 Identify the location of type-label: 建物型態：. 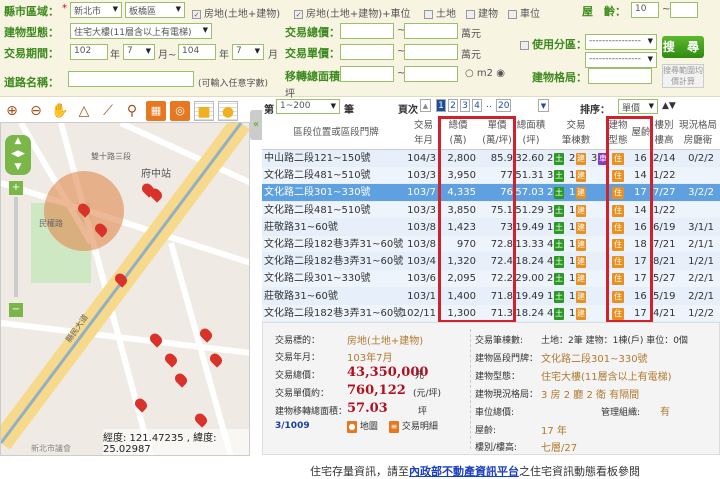
(31, 32).